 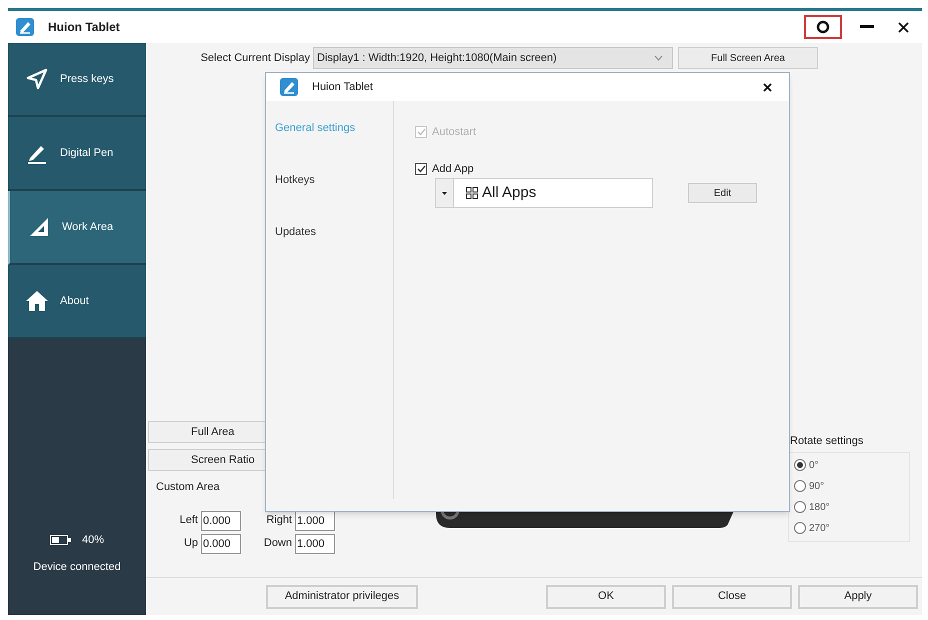 What do you see at coordinates (37, 301) in the screenshot?
I see `house-icon` at bounding box center [37, 301].